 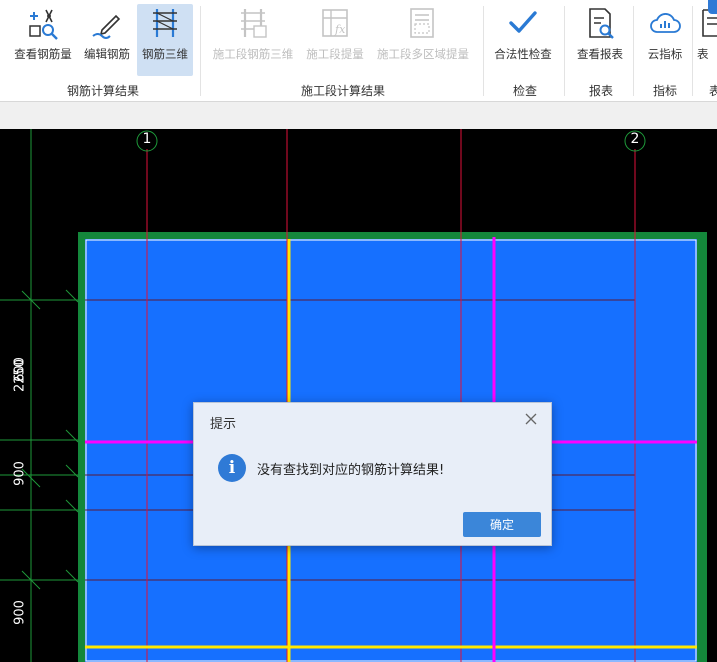 What do you see at coordinates (601, 91) in the screenshot?
I see `group-label-report: 报表` at bounding box center [601, 91].